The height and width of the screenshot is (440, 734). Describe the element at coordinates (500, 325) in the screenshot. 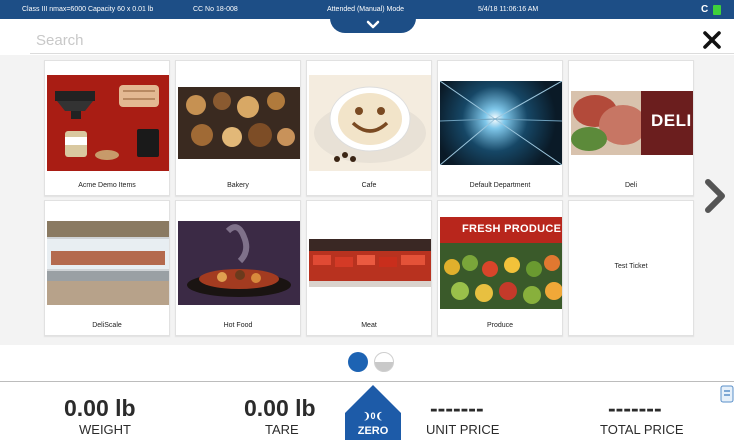

I see `tile-label: Produce` at that location.